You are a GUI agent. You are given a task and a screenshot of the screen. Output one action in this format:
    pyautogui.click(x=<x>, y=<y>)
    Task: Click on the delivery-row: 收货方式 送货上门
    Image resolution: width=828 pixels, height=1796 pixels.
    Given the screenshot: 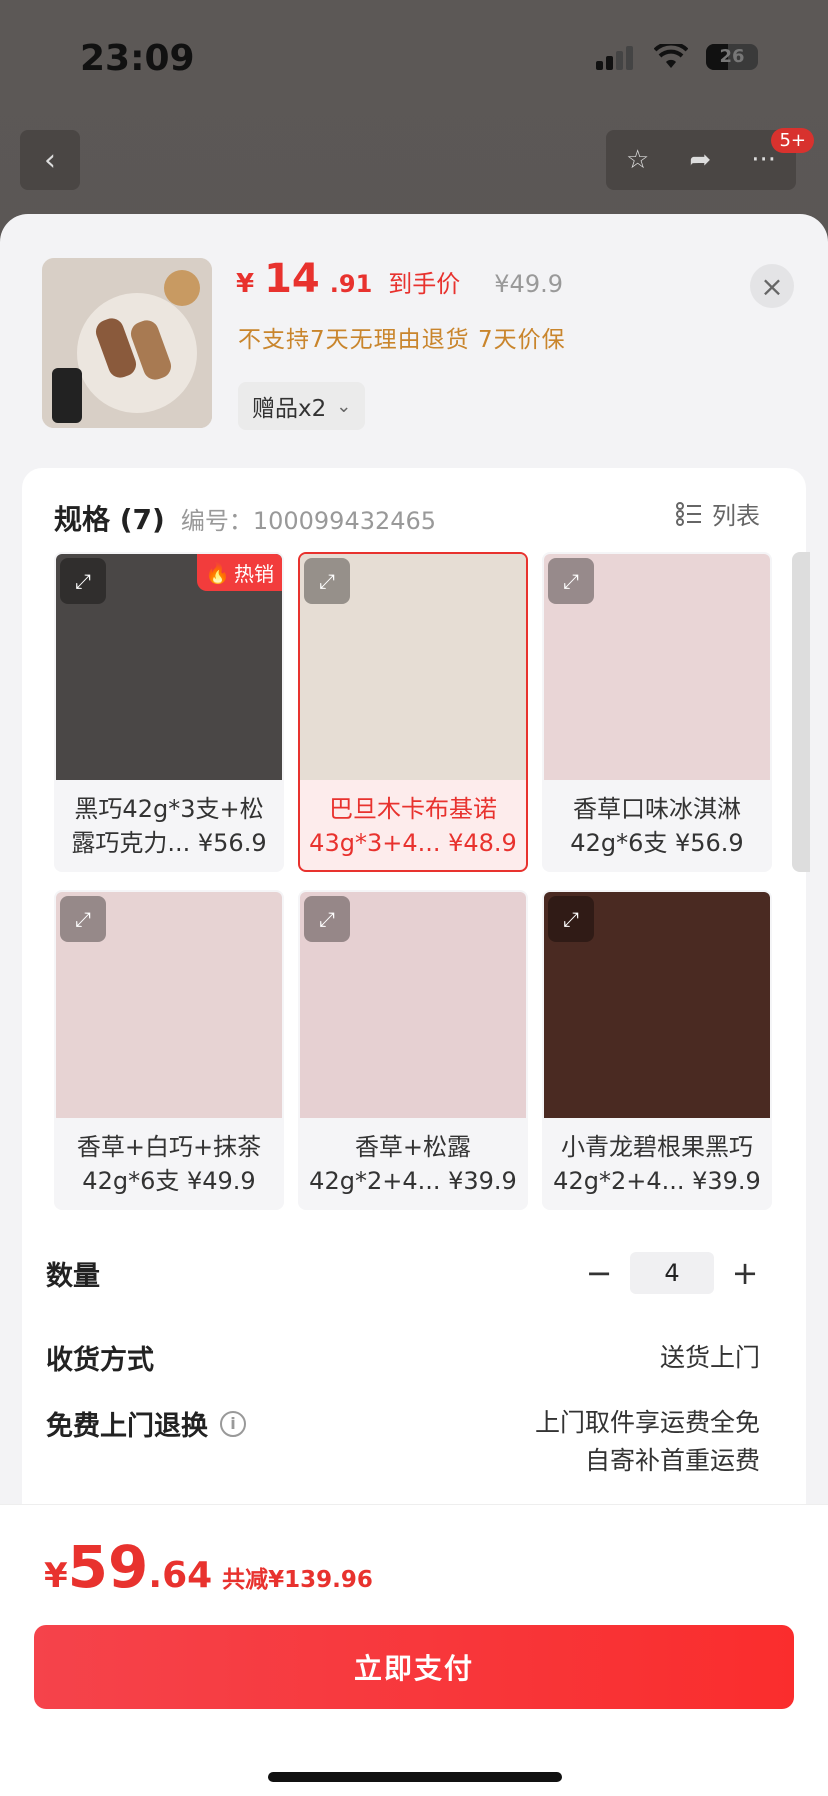 What is the action you would take?
    pyautogui.click(x=403, y=1357)
    